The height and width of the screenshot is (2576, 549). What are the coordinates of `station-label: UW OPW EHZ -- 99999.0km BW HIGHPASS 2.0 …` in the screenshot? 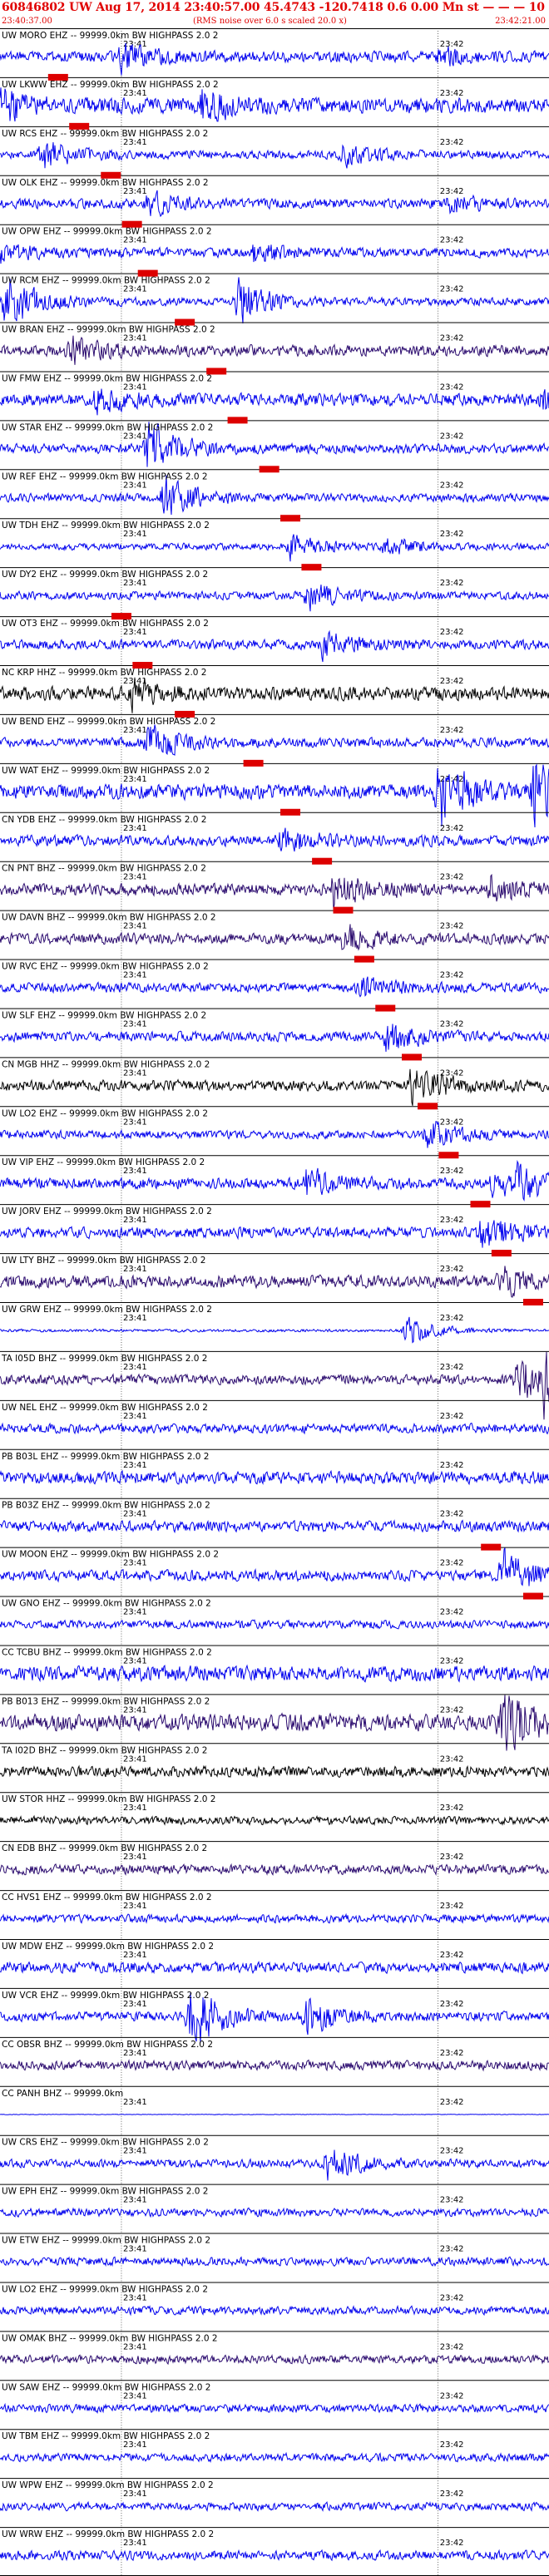 It's located at (107, 232).